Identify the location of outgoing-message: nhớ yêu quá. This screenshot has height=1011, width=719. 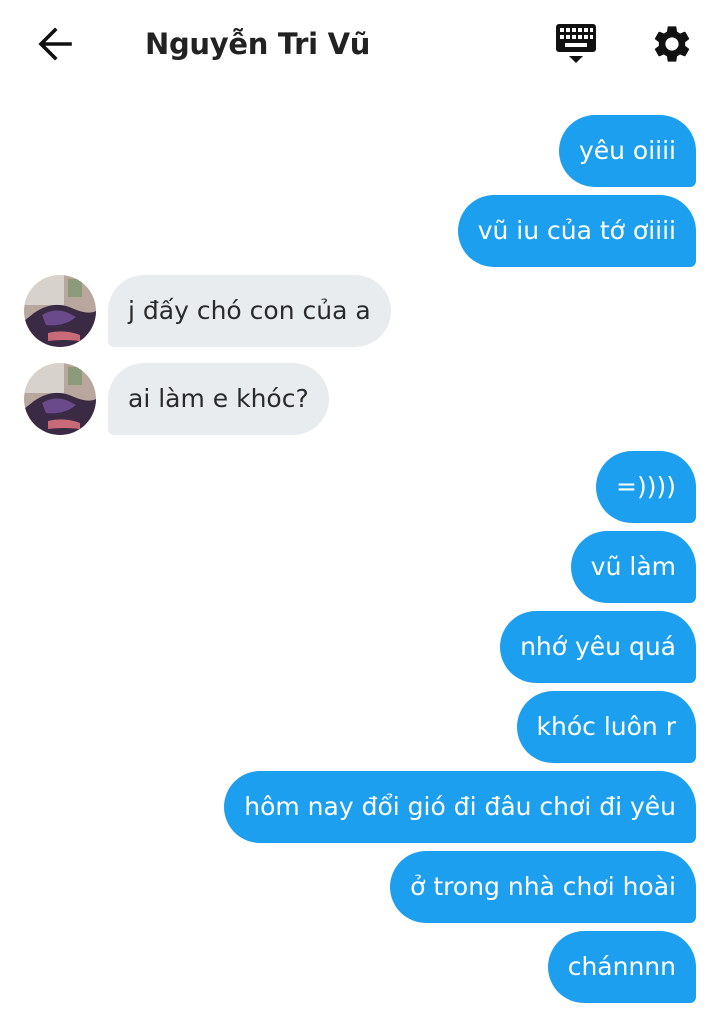
(598, 647).